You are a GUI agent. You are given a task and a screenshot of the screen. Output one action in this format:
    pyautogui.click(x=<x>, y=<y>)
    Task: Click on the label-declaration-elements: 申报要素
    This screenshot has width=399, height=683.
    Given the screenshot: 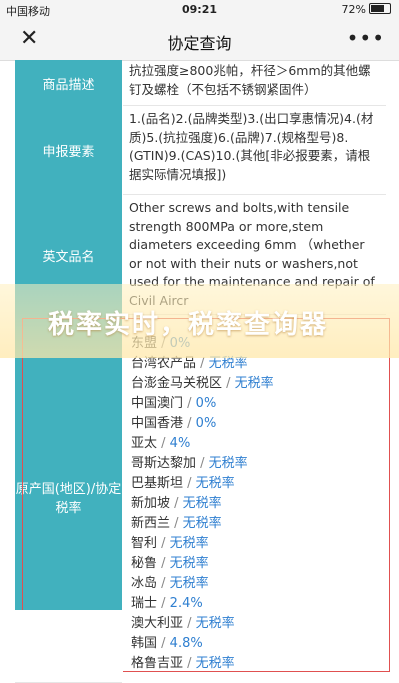 What is the action you would take?
    pyautogui.click(x=68, y=151)
    